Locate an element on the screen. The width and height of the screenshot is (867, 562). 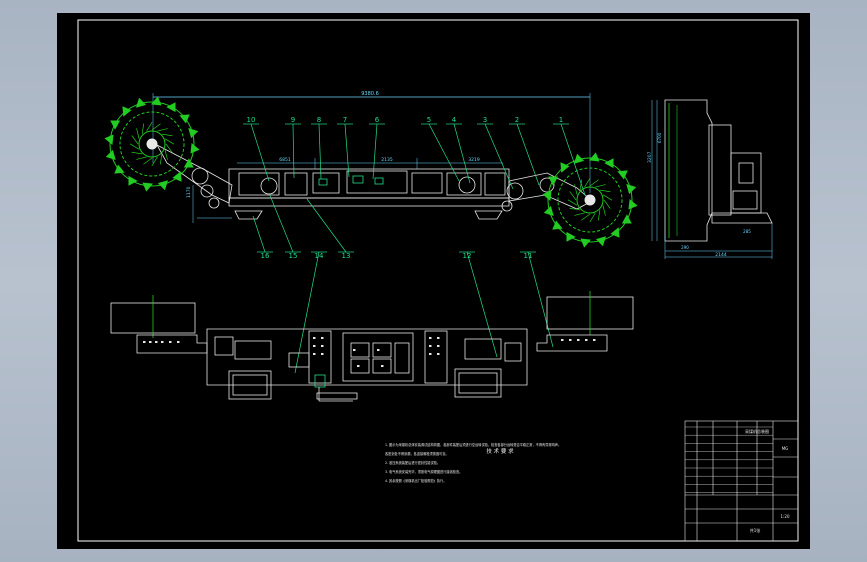
part-callout-1: 1 is located at coordinates (561, 120).